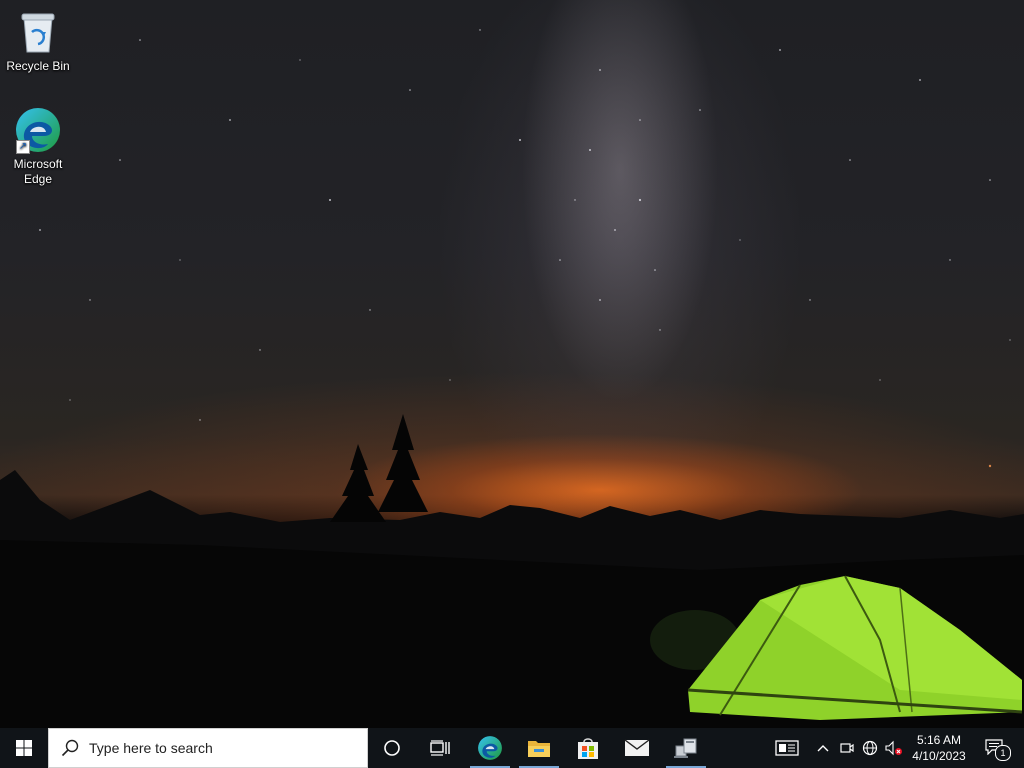 The image size is (1024, 768). What do you see at coordinates (70, 748) in the screenshot?
I see `search-icon` at bounding box center [70, 748].